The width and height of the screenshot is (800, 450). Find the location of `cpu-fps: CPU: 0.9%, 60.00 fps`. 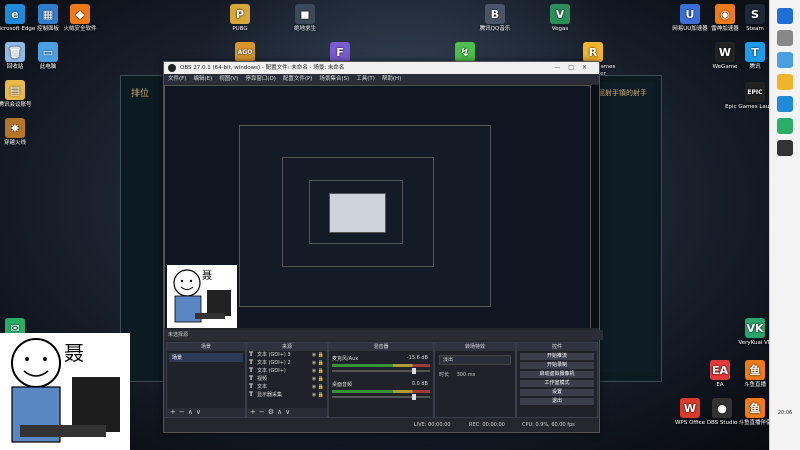

cpu-fps: CPU: 0.9%, 60.00 fps is located at coordinates (548, 425).